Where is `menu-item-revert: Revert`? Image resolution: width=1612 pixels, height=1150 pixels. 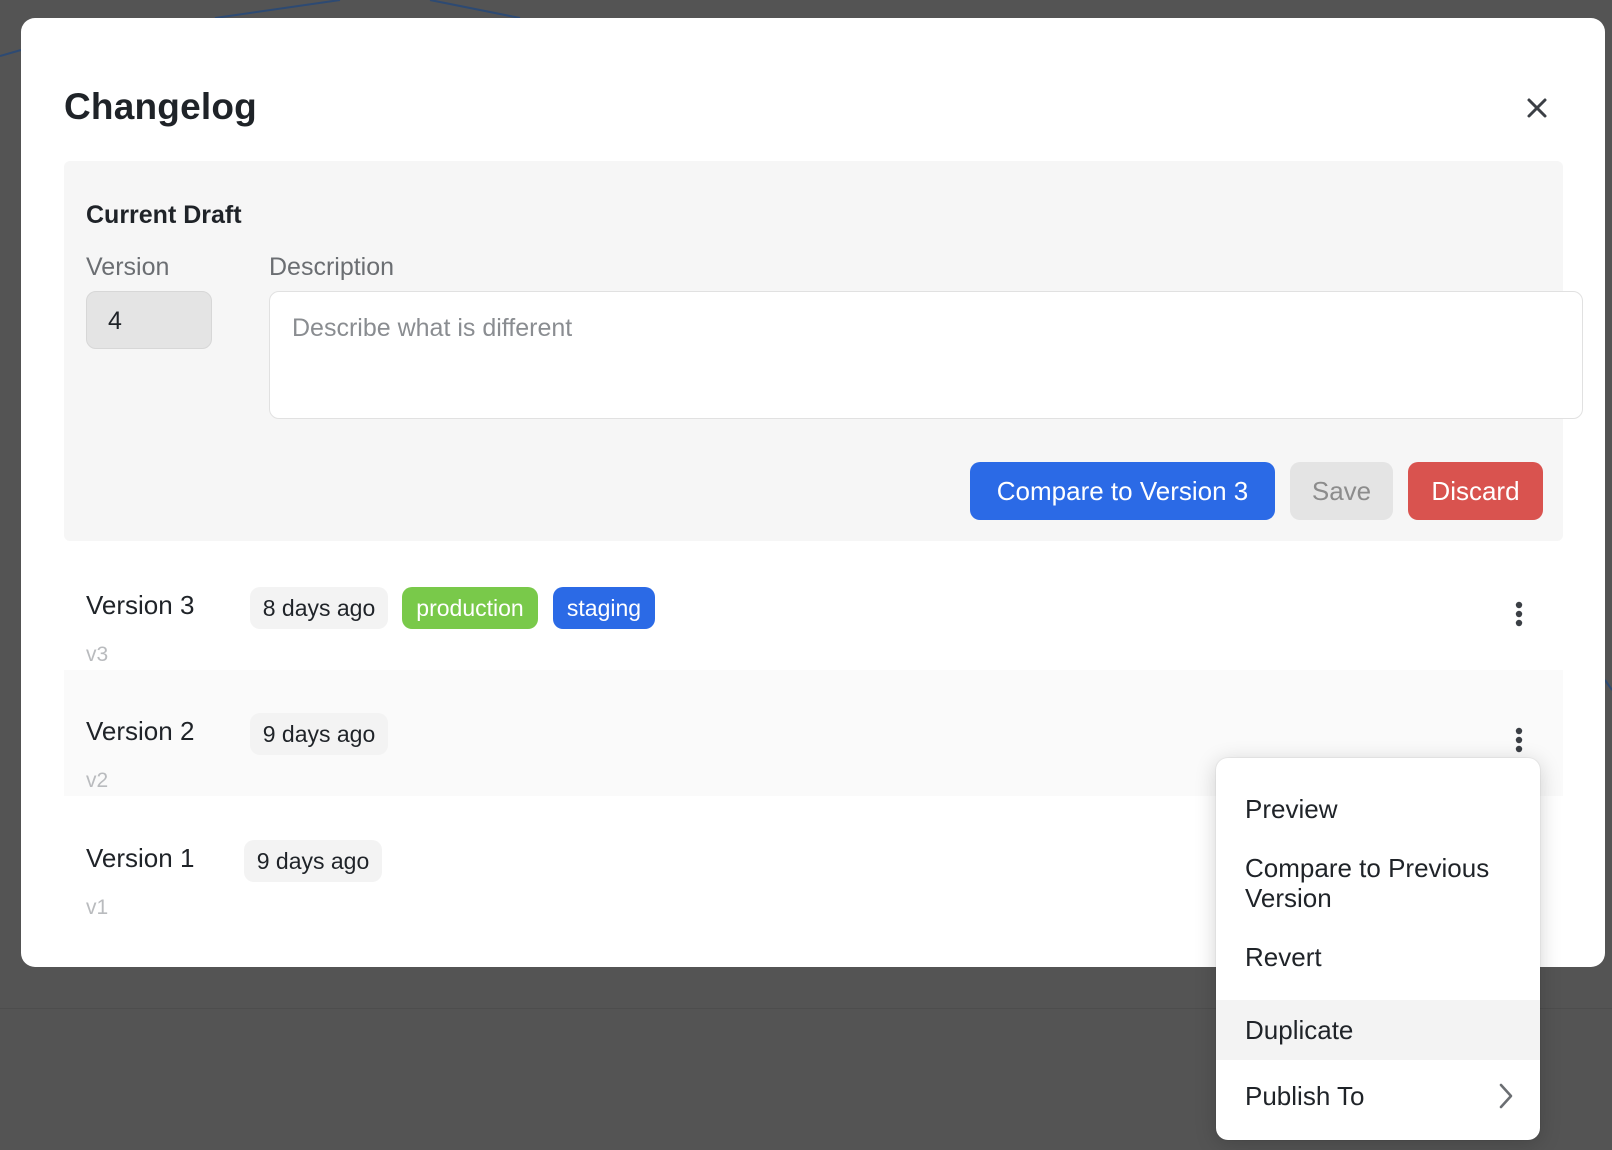
menu-item-revert: Revert is located at coordinates (1378, 957).